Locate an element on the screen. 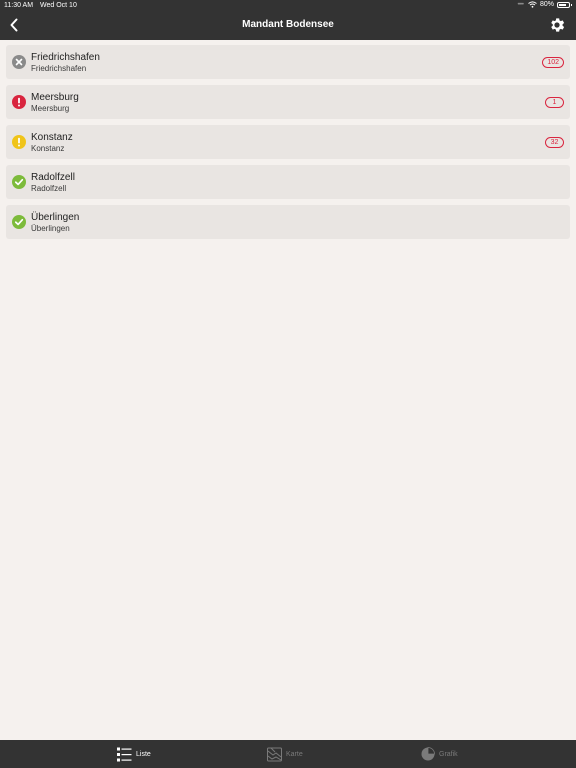 Image resolution: width=576 pixels, height=768 pixels. battery-level is located at coordinates (563, 4).